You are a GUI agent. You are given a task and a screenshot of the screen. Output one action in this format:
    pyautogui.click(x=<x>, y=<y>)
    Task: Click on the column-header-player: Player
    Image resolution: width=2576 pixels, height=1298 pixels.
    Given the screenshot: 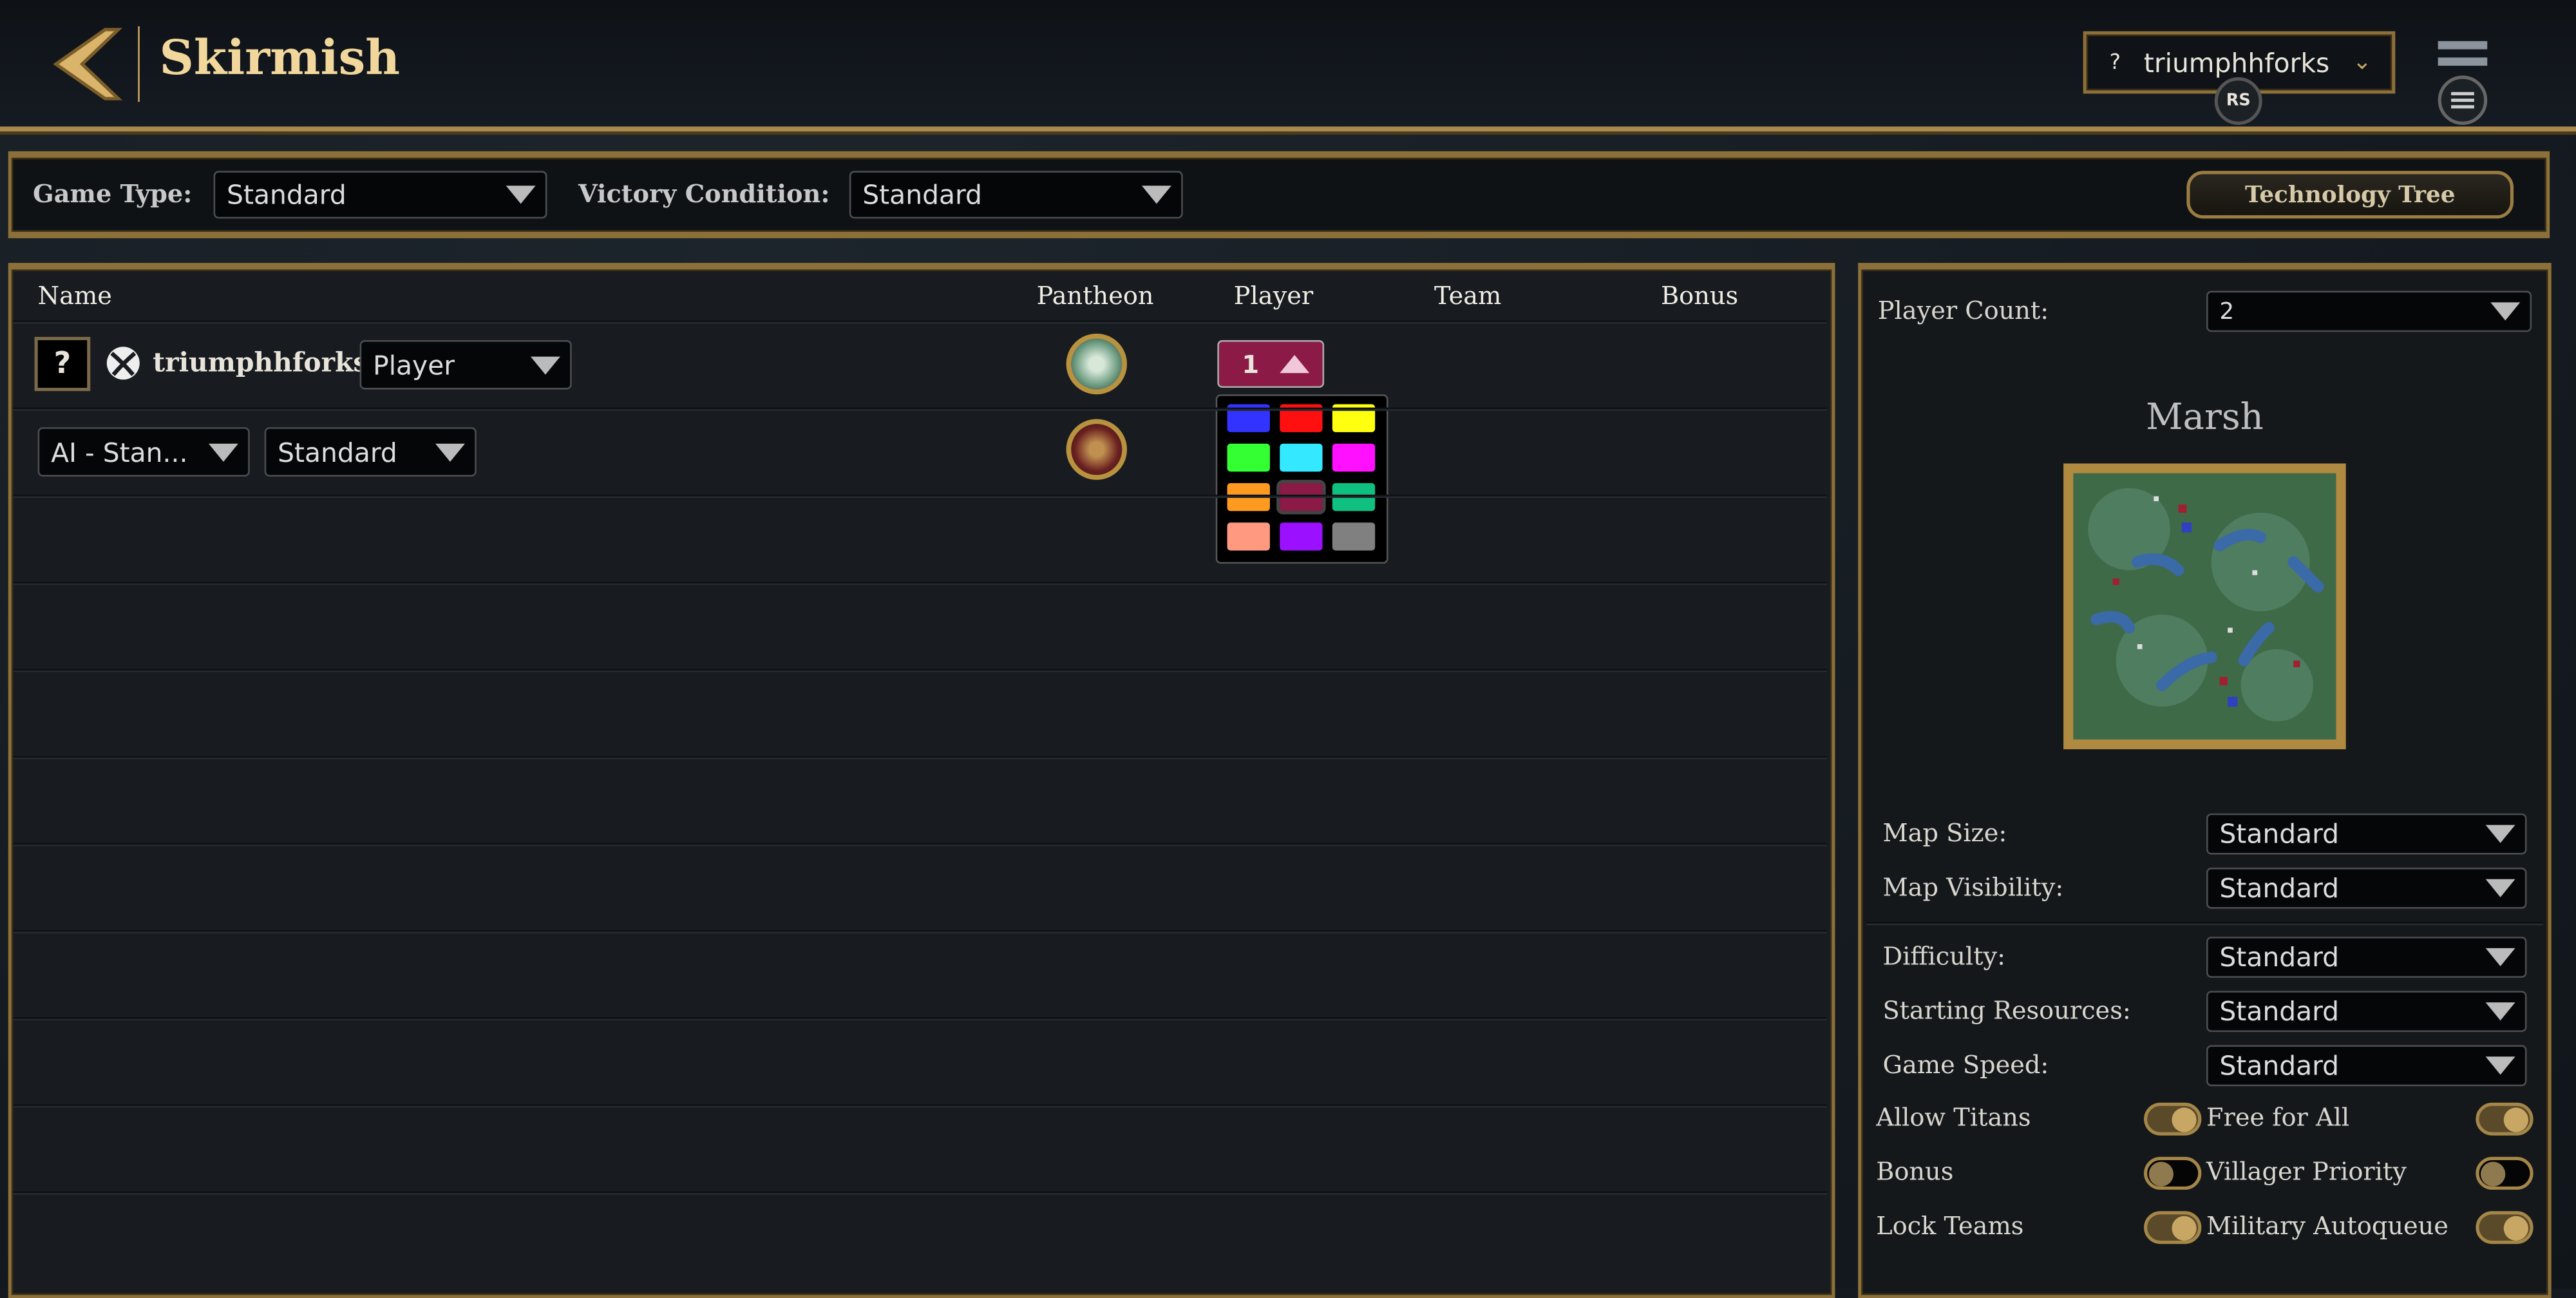 What is the action you would take?
    pyautogui.click(x=1273, y=296)
    